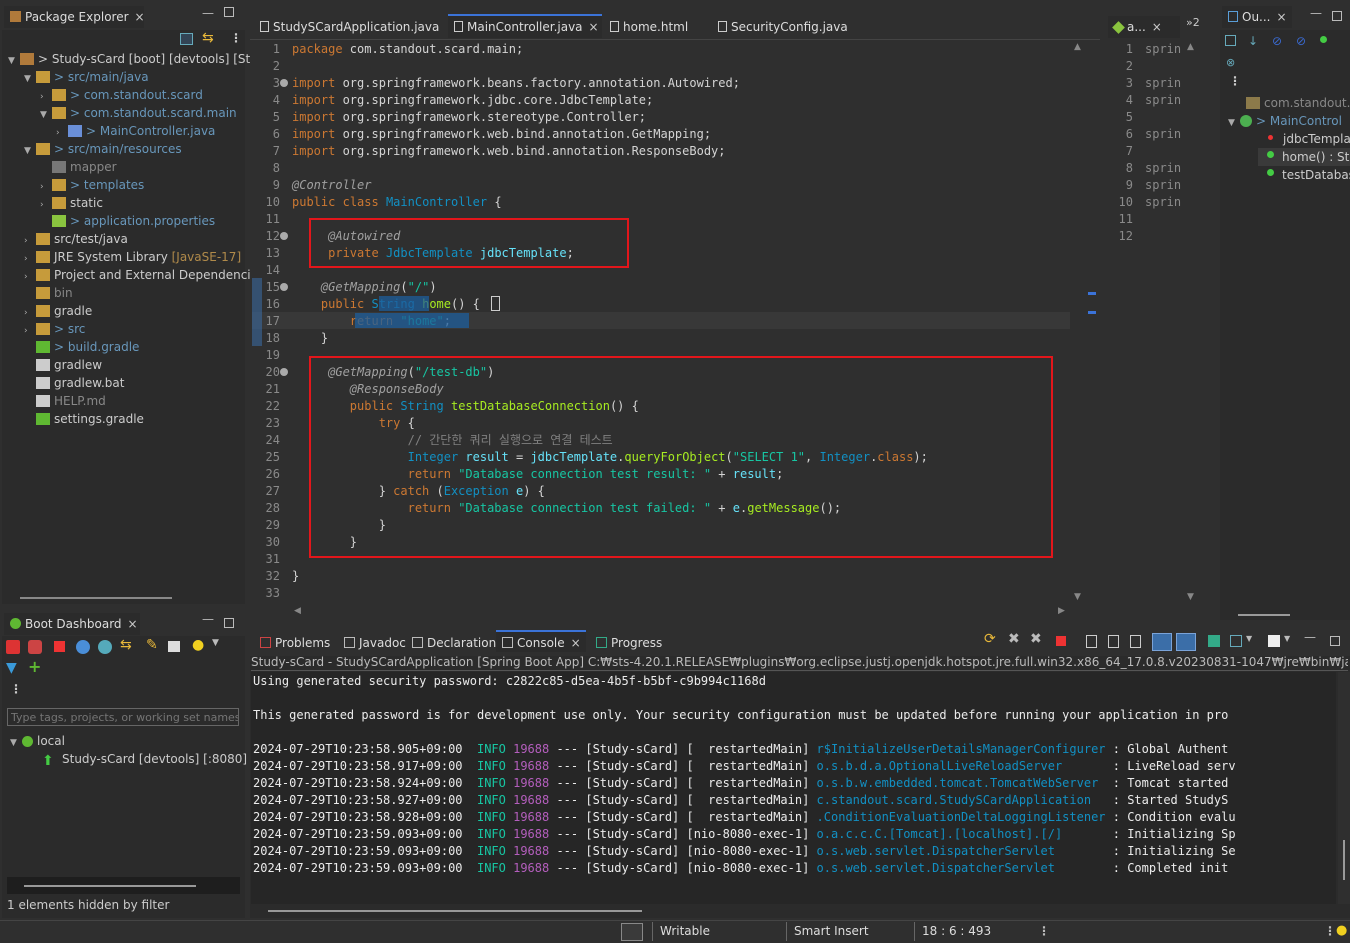 This screenshot has width=1350, height=943. What do you see at coordinates (780, 27) in the screenshot?
I see `tab-securityconfig: SecurityConfig.java` at bounding box center [780, 27].